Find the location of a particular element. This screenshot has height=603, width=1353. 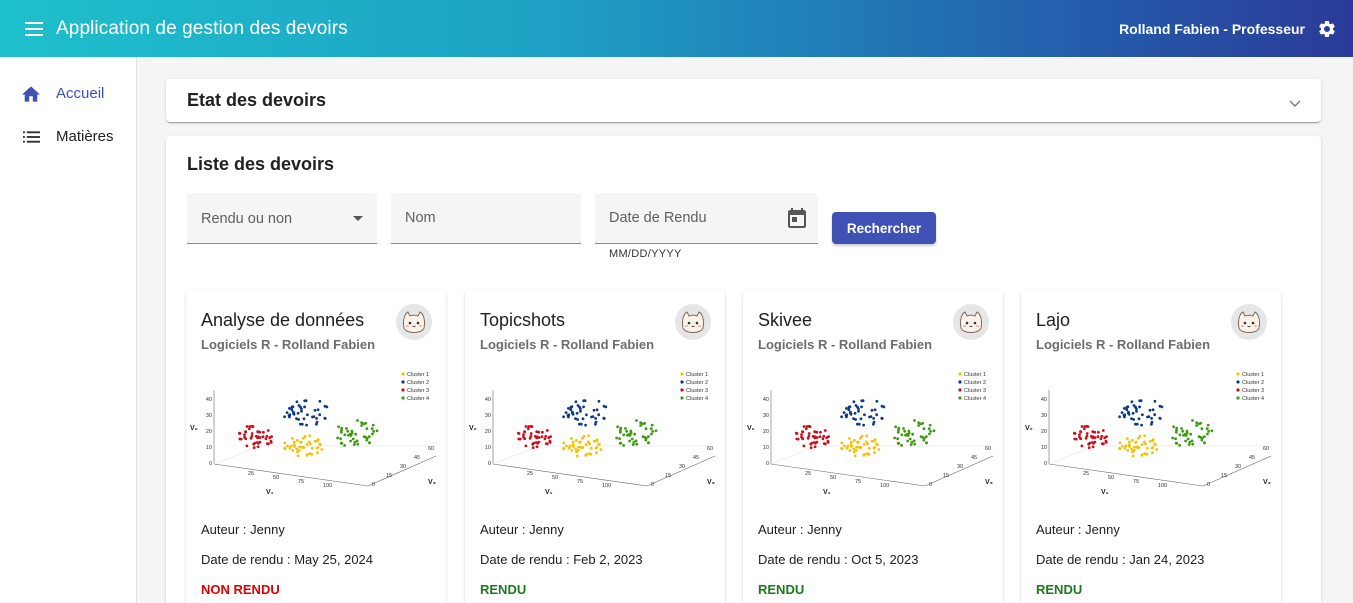

svg-text: Cluster 4 is located at coordinates (1253, 399).